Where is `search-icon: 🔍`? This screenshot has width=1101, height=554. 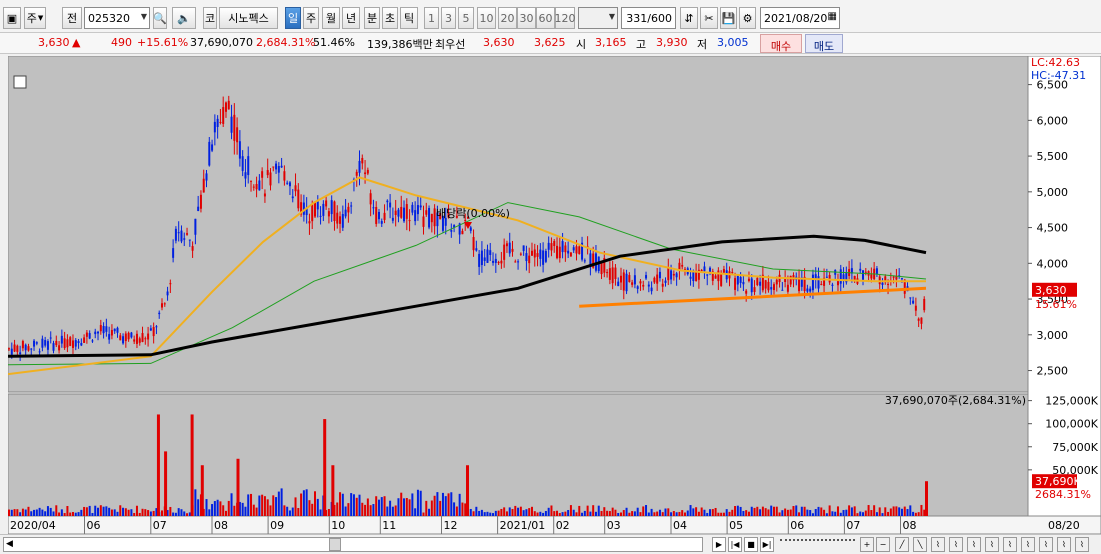 search-icon: 🔍 is located at coordinates (160, 18).